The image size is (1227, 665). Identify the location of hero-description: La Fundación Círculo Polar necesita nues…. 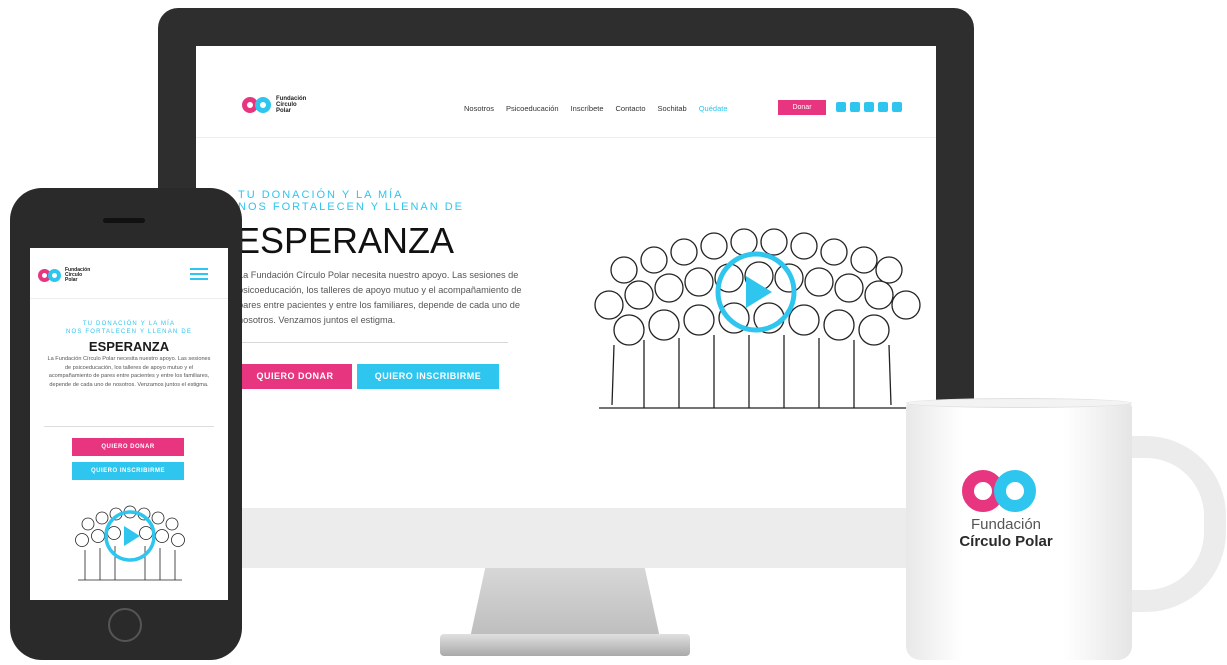
(380, 297).